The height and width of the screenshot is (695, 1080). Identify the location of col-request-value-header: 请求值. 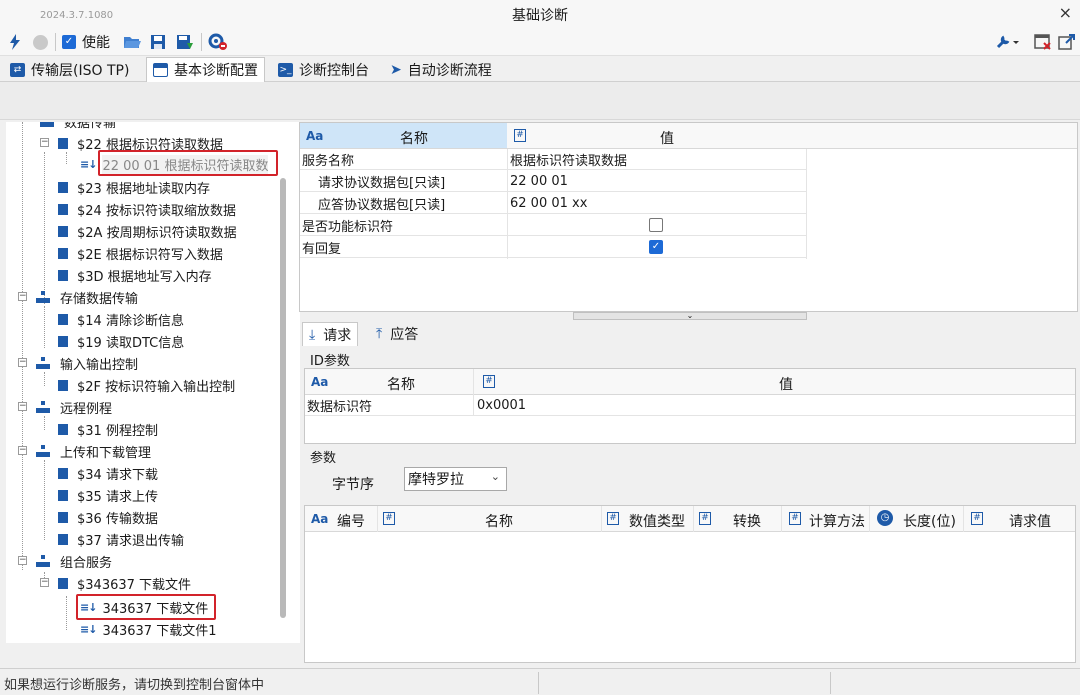
(1030, 521).